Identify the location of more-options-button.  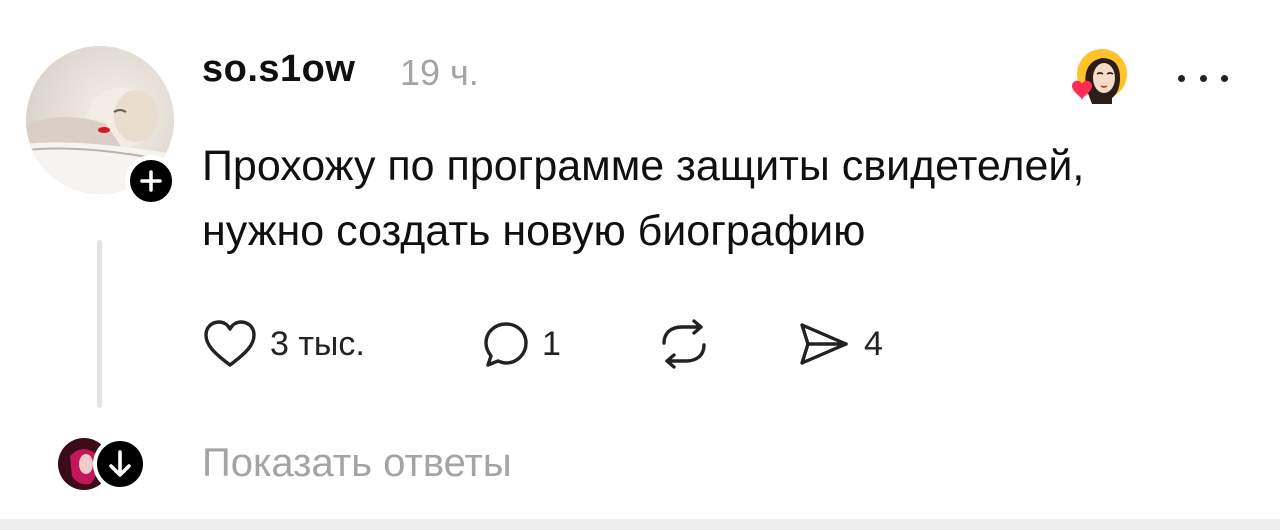
(1203, 78).